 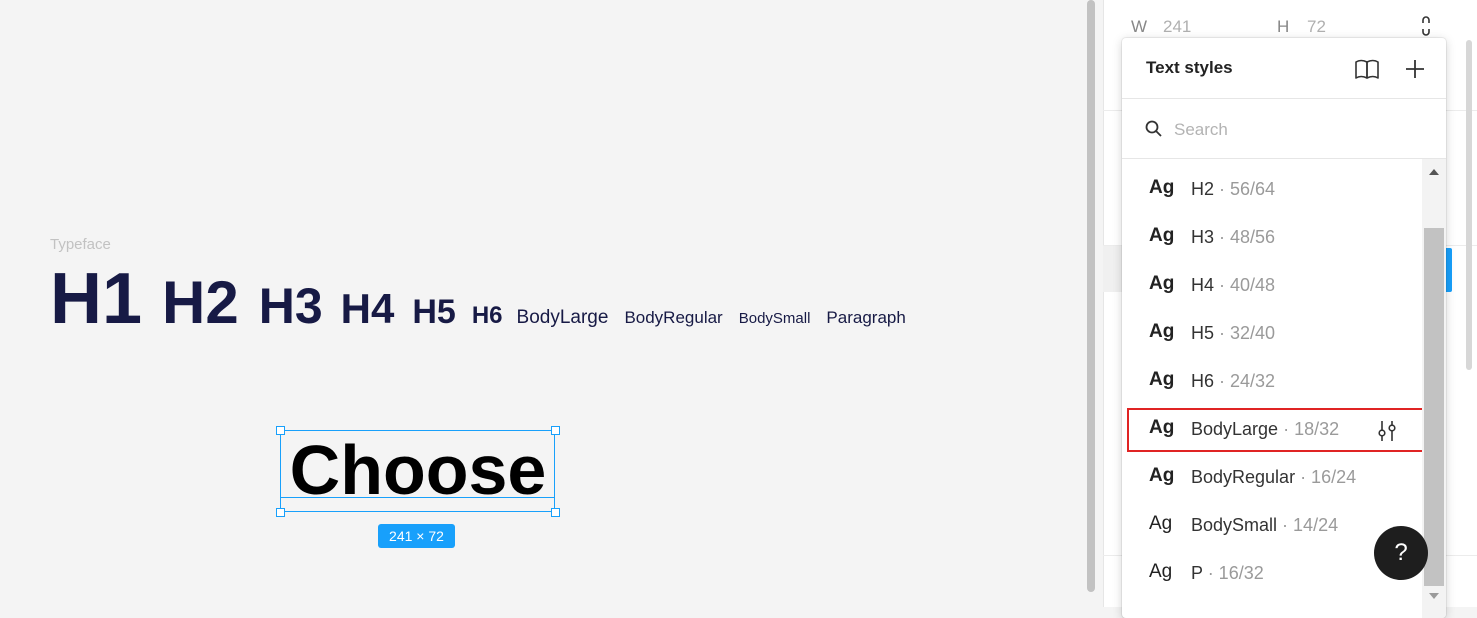 I want to click on style-name: H2, so click(x=1203, y=189).